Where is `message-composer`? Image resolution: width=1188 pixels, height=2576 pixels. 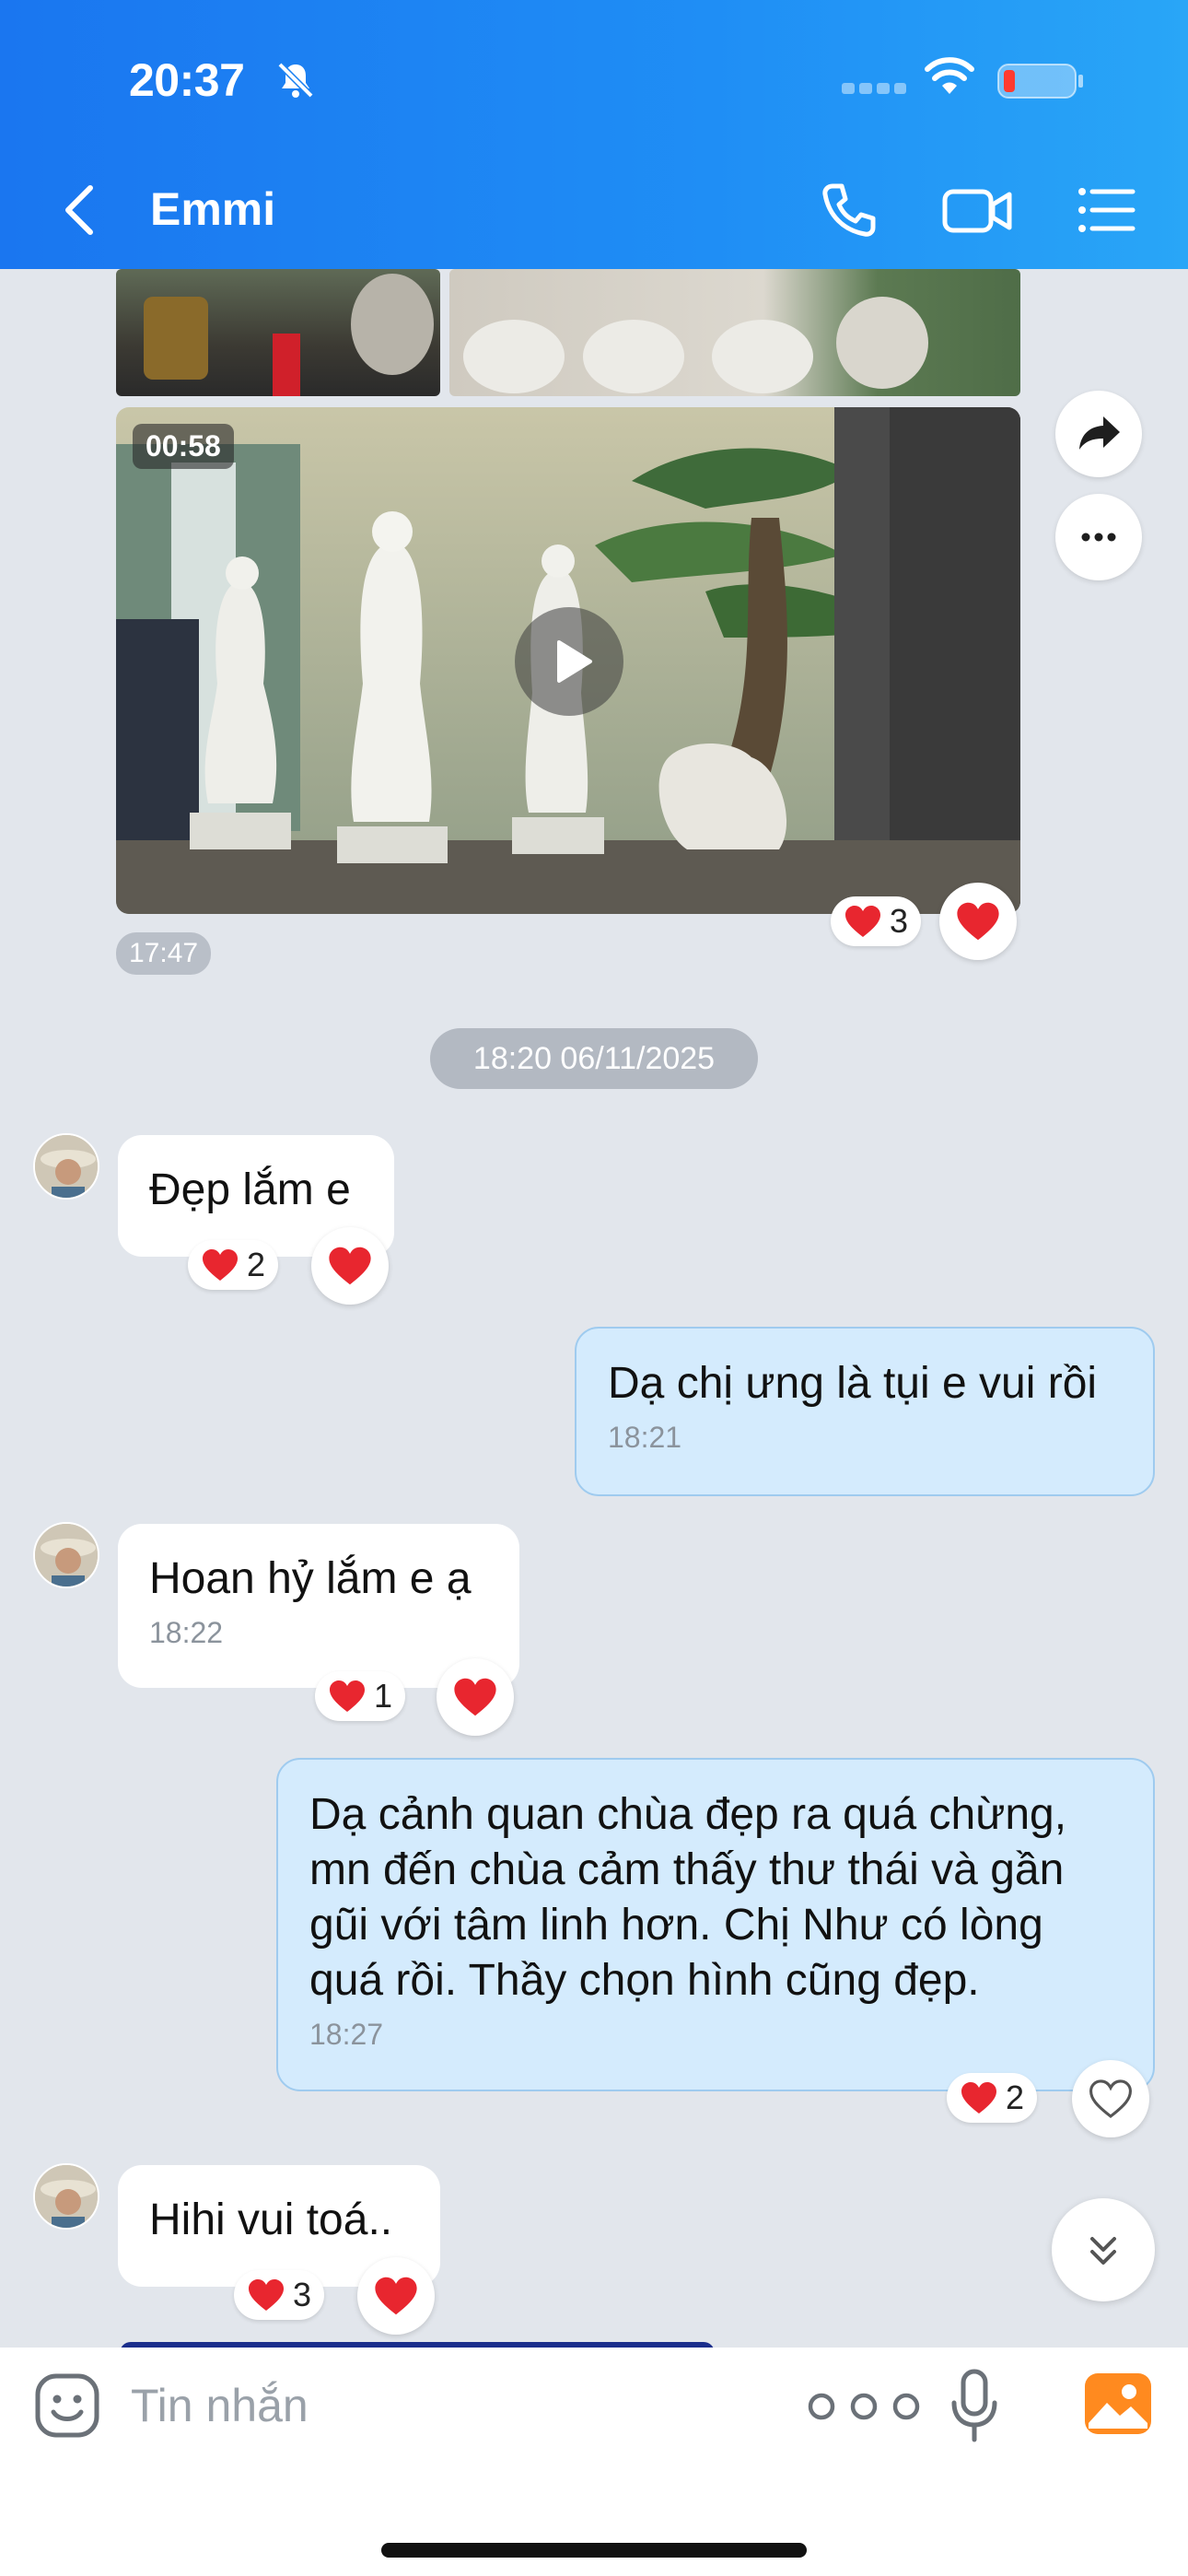
message-composer is located at coordinates (594, 2462).